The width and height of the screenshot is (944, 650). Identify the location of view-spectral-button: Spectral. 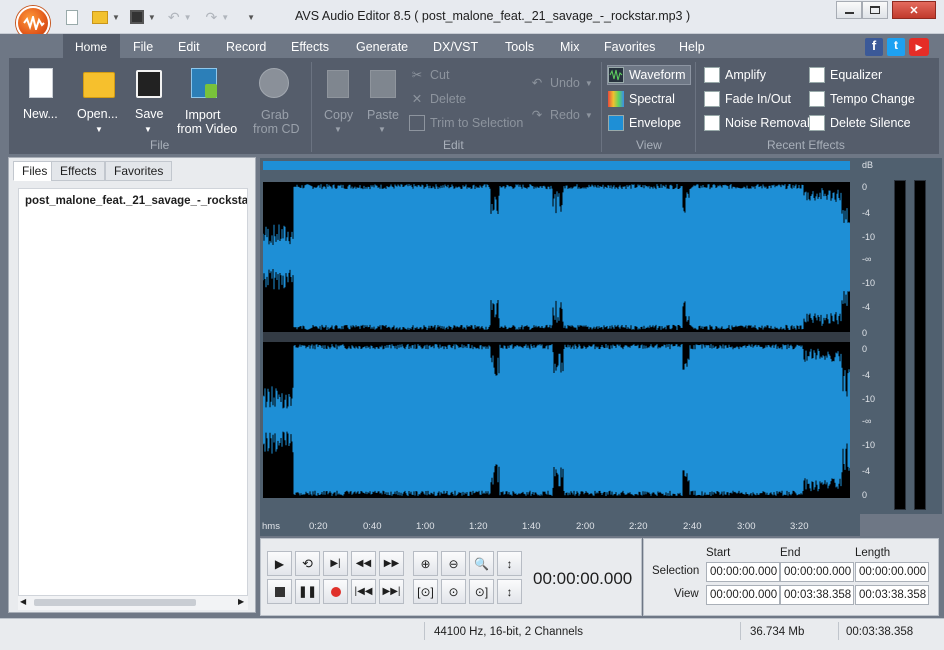
(641, 99).